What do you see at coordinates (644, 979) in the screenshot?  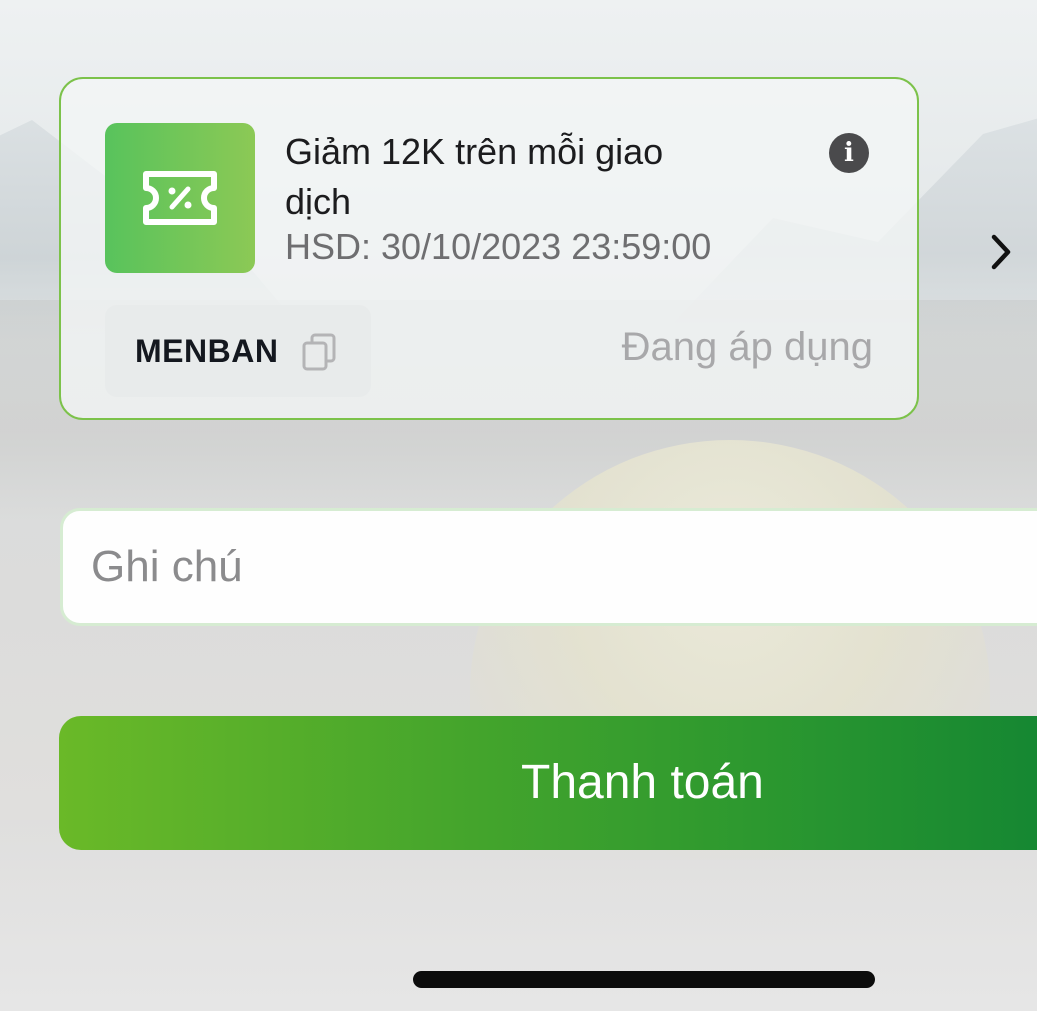 I see `home-indicator` at bounding box center [644, 979].